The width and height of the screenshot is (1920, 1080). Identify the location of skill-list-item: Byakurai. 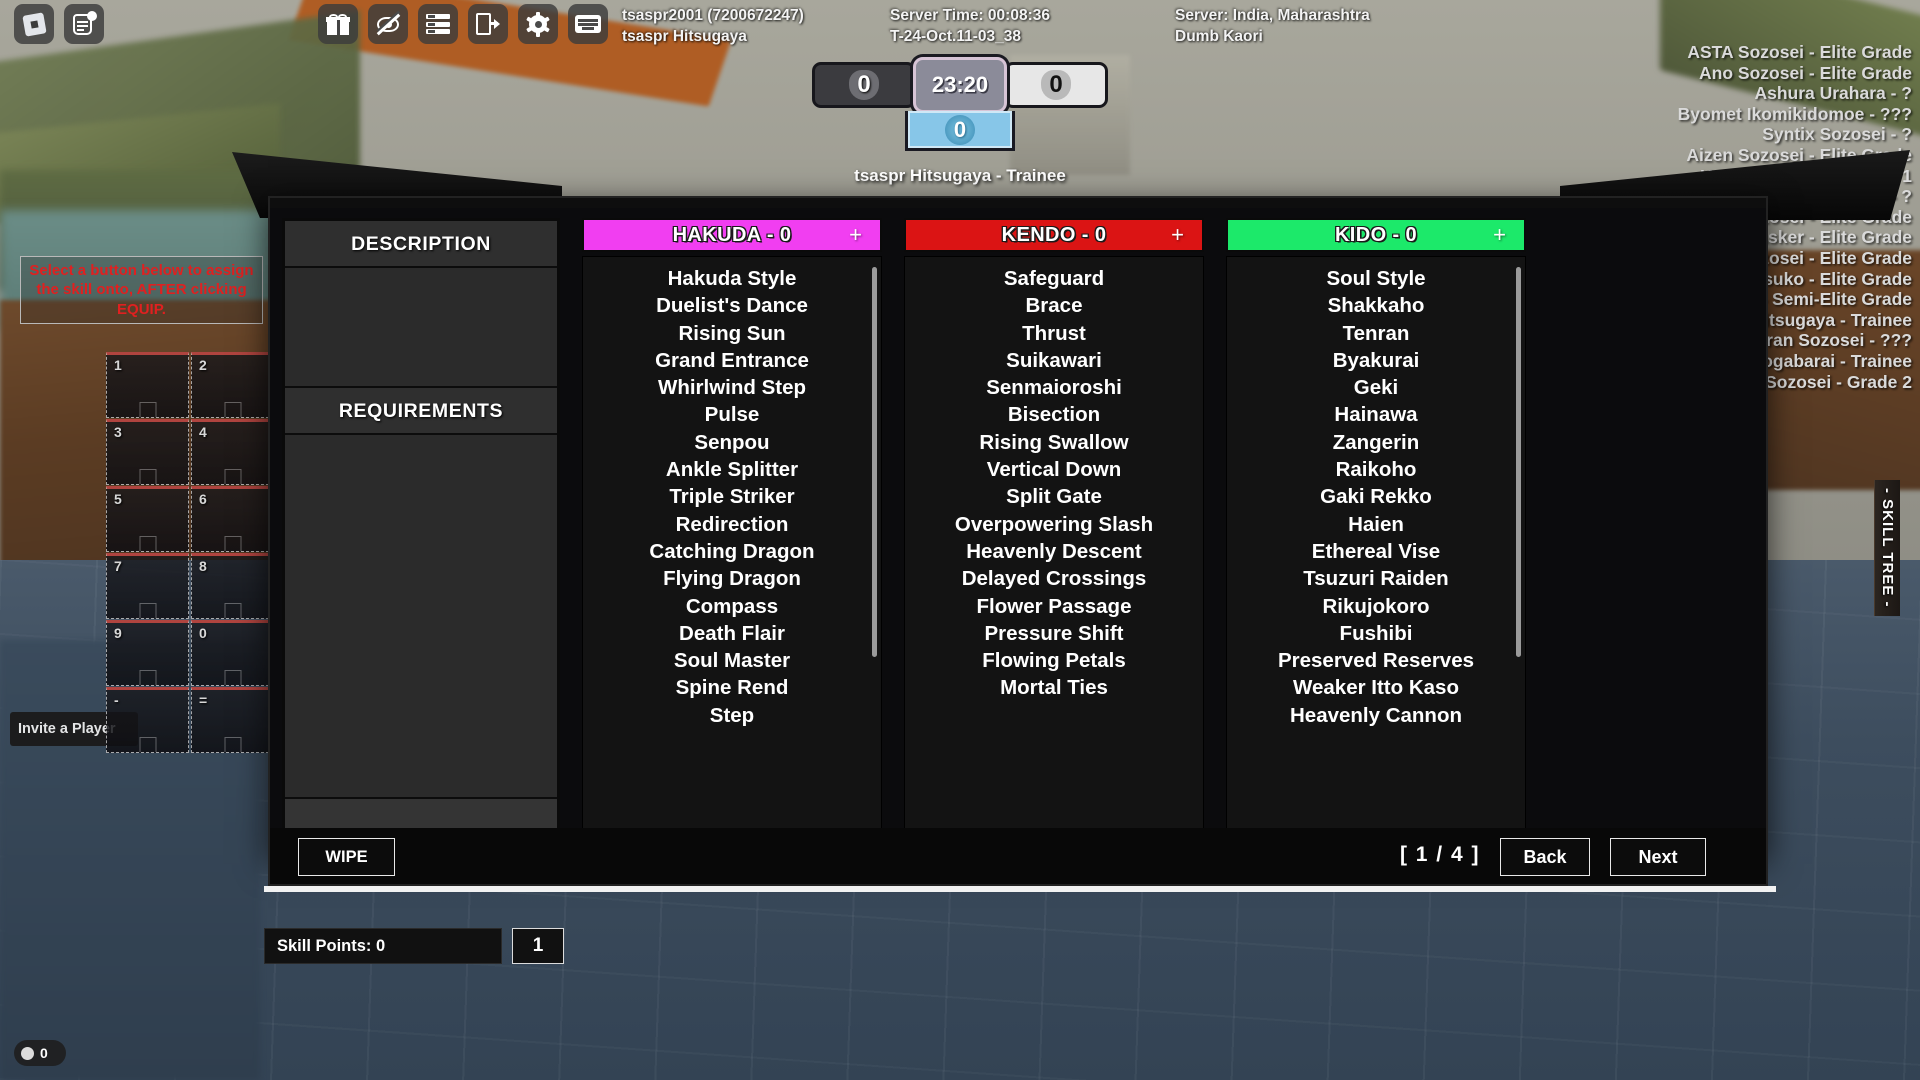
(1376, 360).